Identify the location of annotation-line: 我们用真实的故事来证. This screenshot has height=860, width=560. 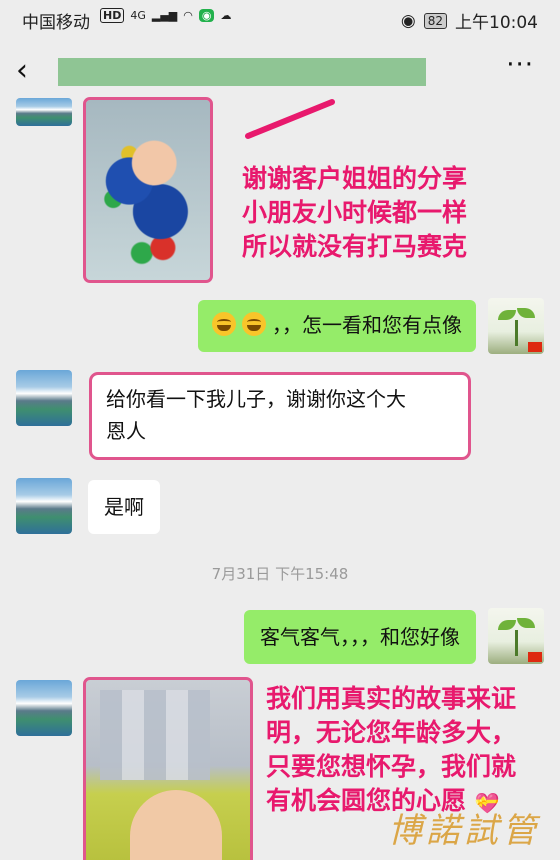
(391, 698).